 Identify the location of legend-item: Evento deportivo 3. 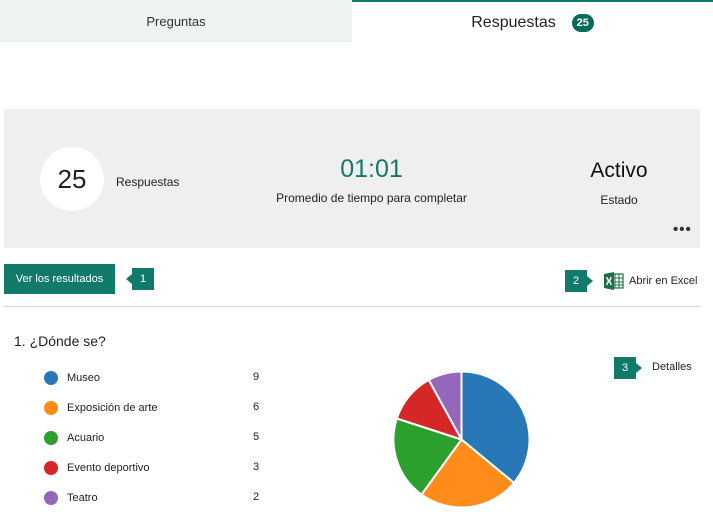
(156, 474).